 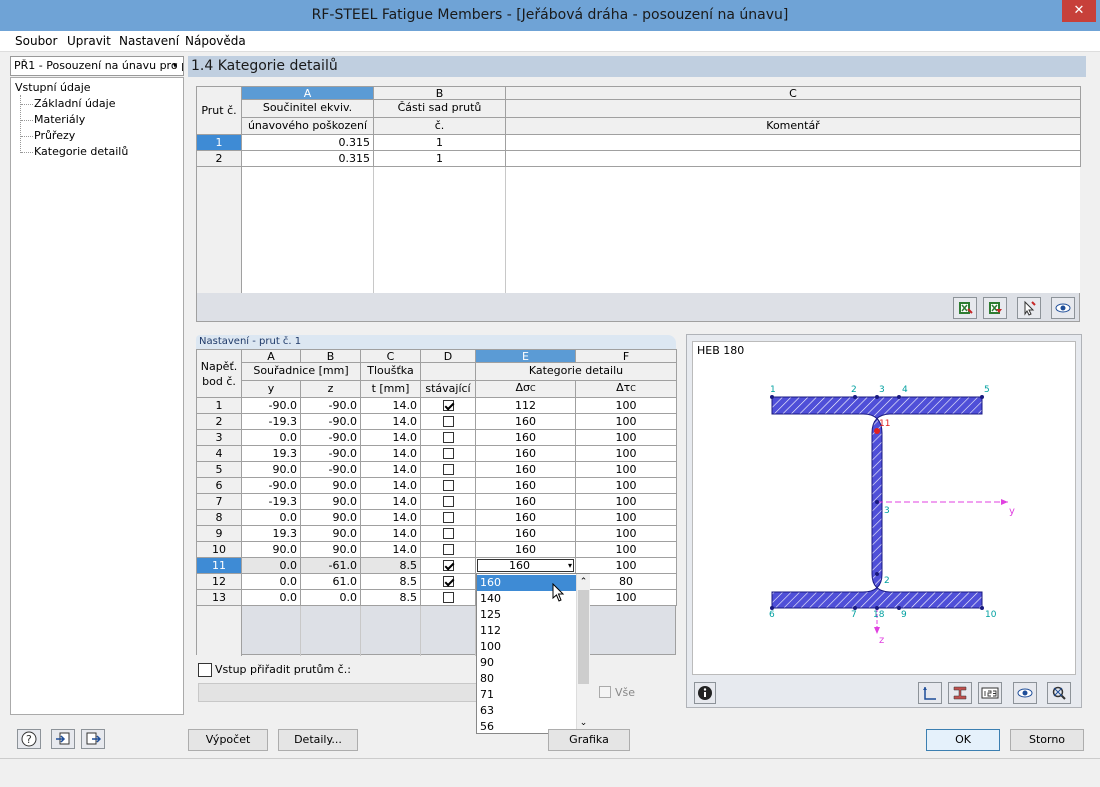 I want to click on dropdown-option: 71, so click(x=527, y=695).